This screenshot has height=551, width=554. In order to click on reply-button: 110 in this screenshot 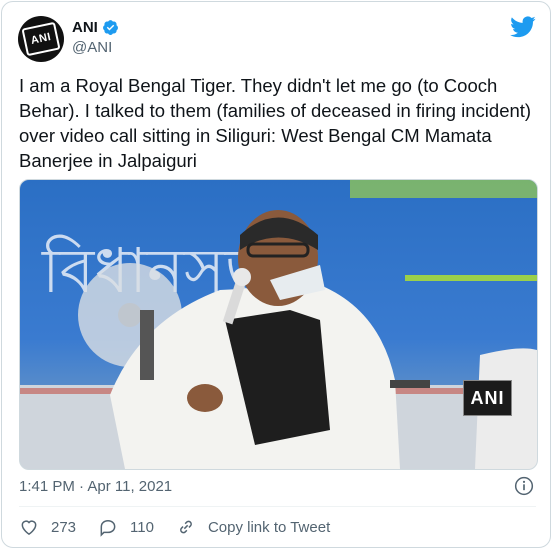, I will do `click(126, 527)`.